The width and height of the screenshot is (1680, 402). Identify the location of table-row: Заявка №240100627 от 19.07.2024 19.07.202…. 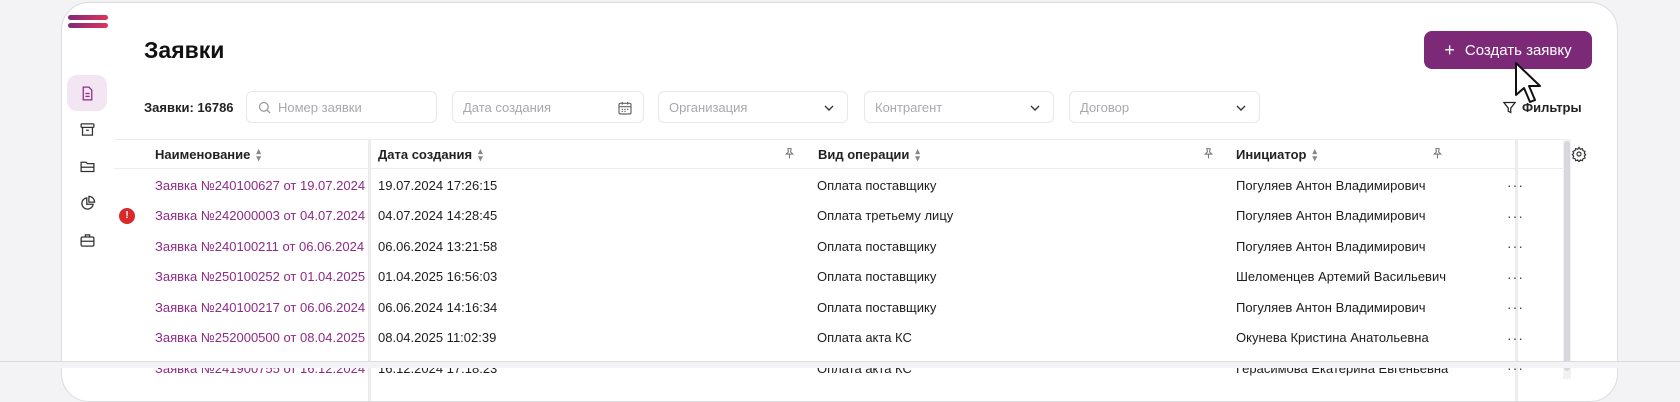
(839, 185).